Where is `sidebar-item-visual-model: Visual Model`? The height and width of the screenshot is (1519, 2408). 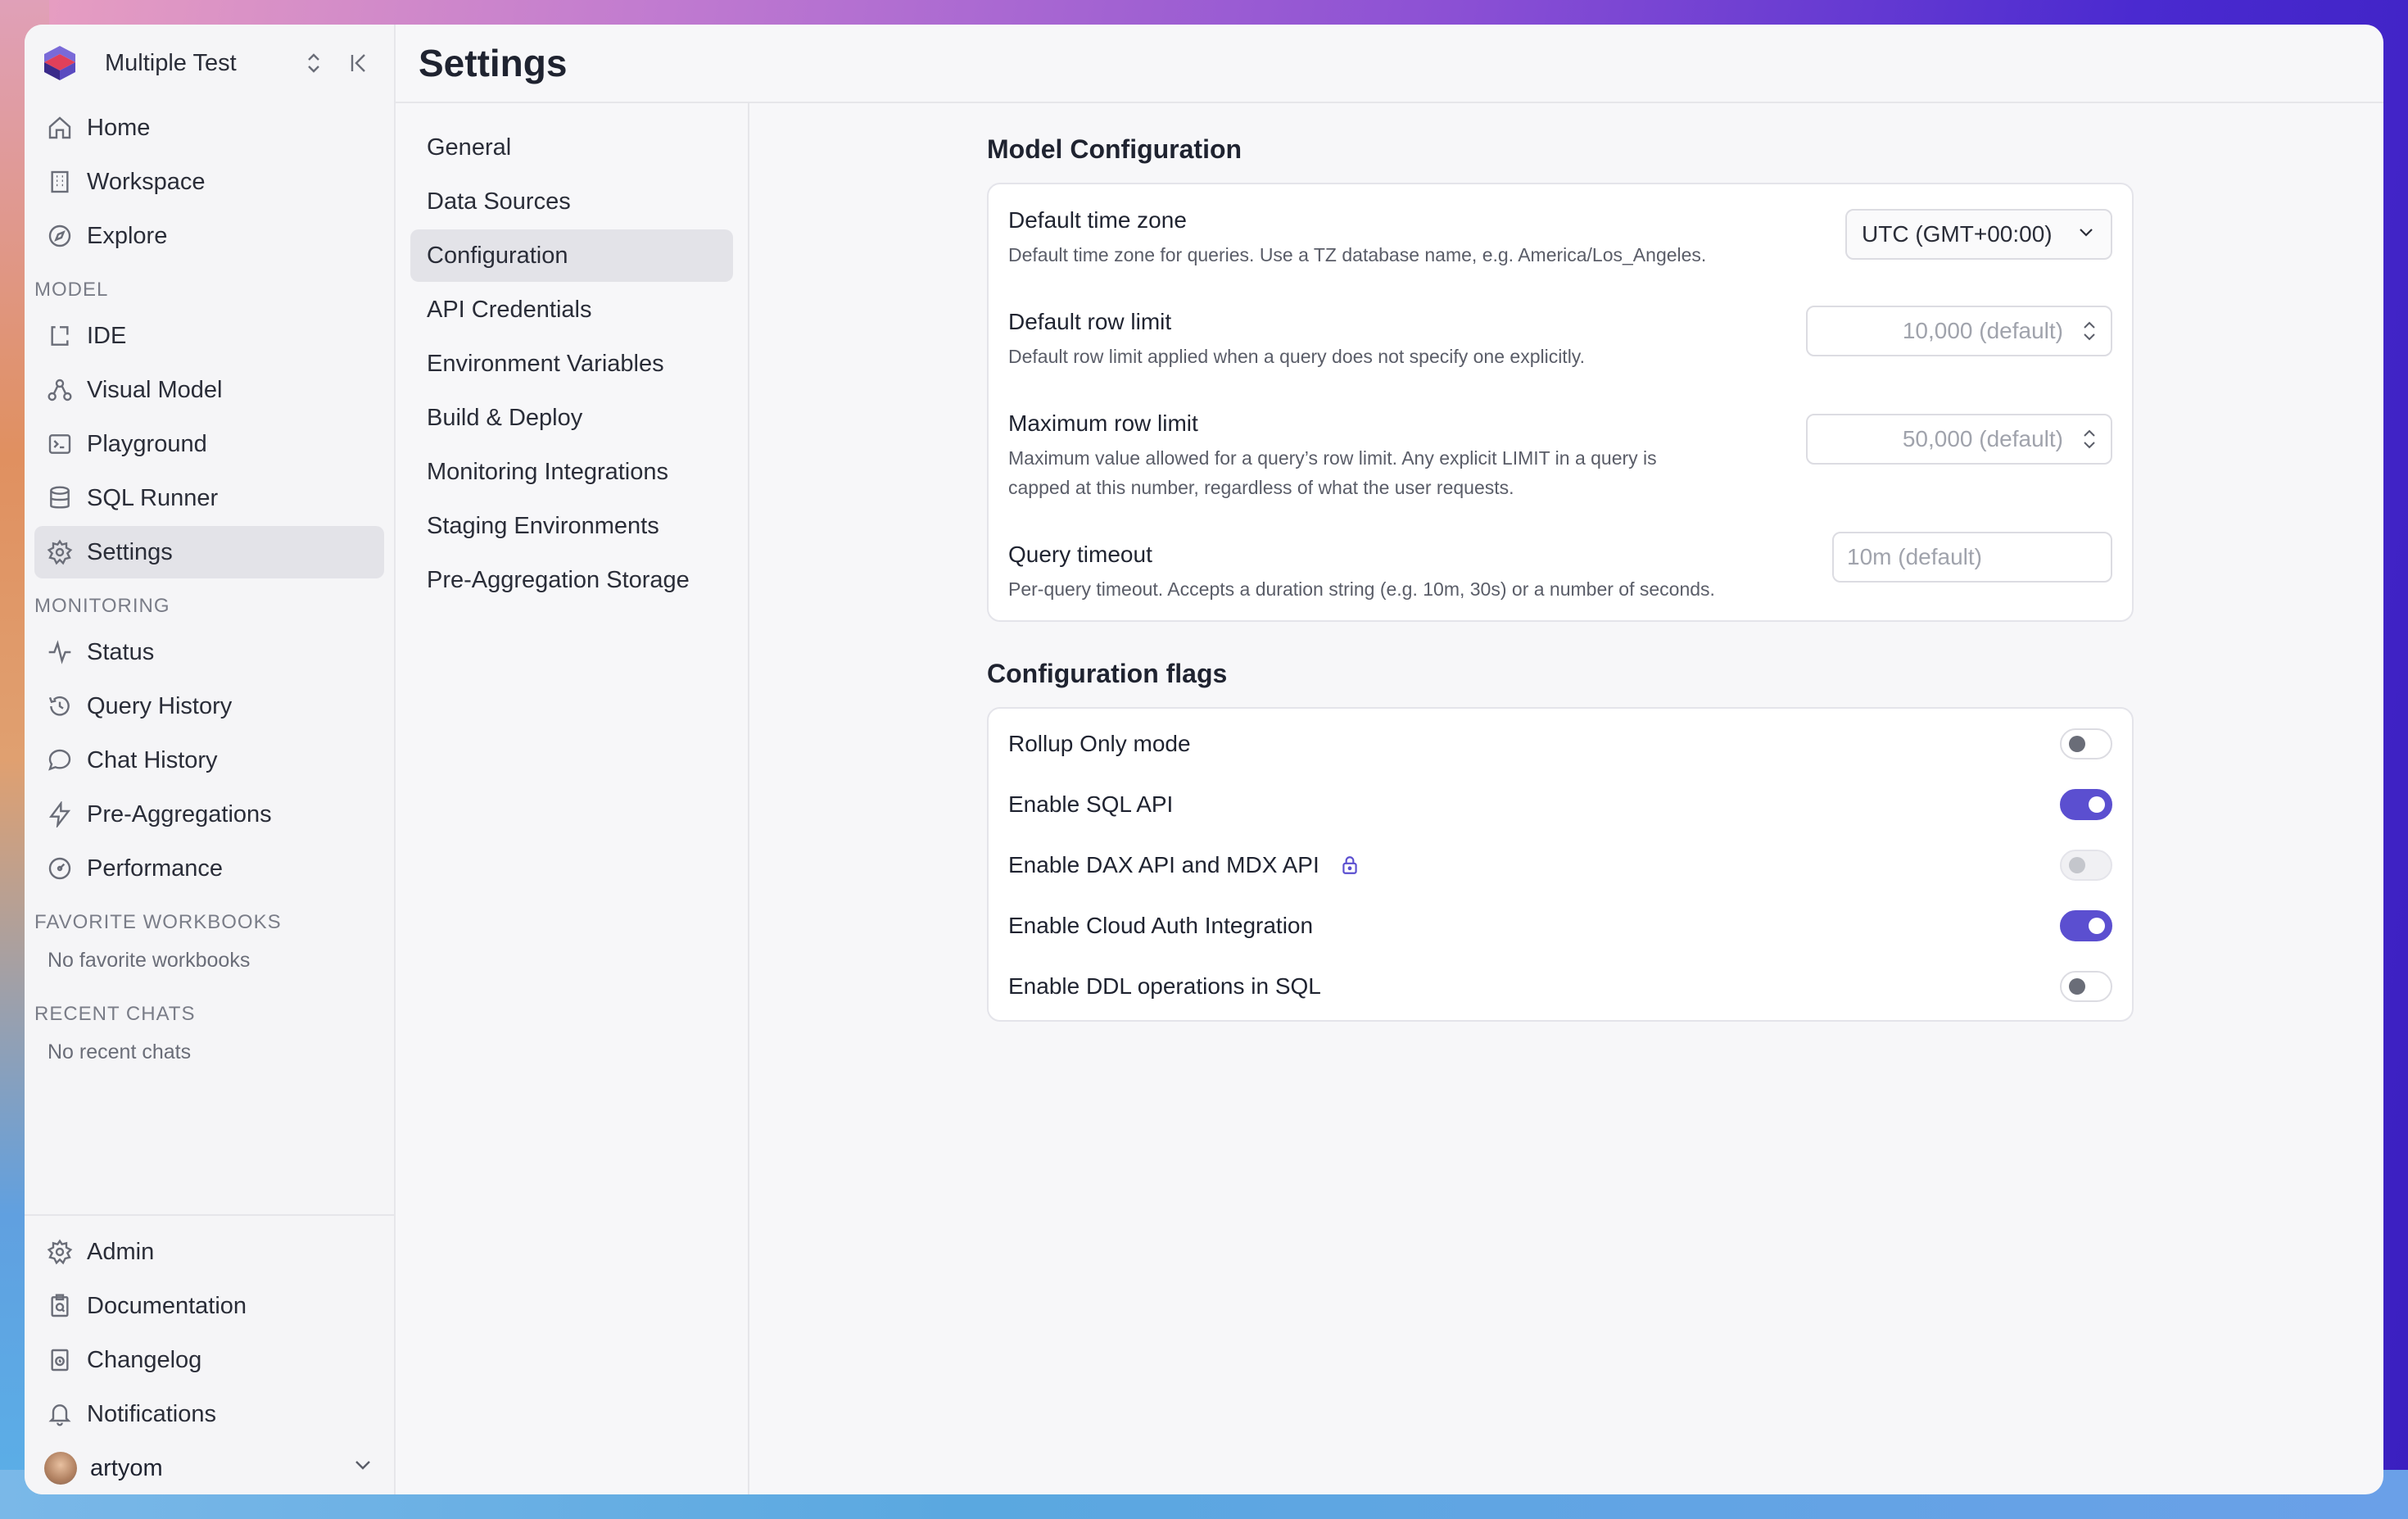 sidebar-item-visual-model: Visual Model is located at coordinates (209, 390).